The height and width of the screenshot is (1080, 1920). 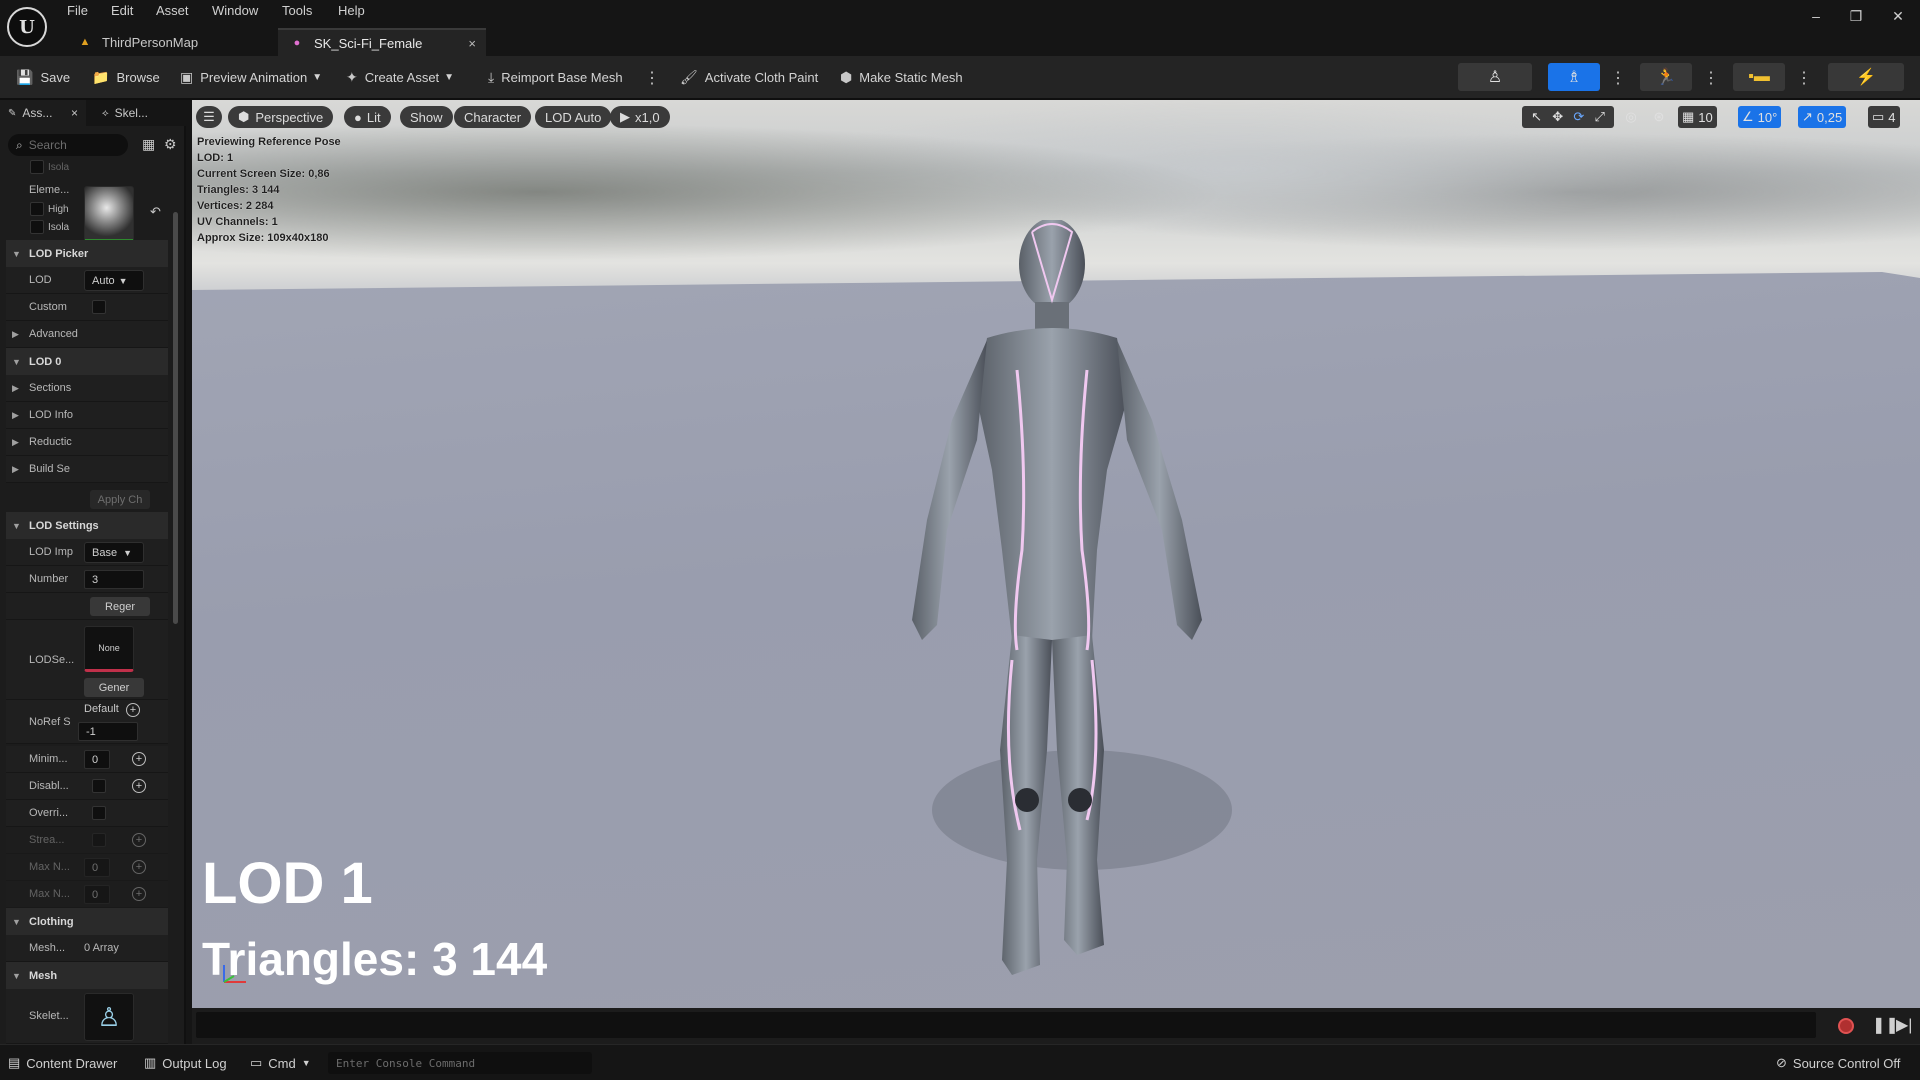 I want to click on mesh-mode-button: ♗, so click(x=1574, y=77).